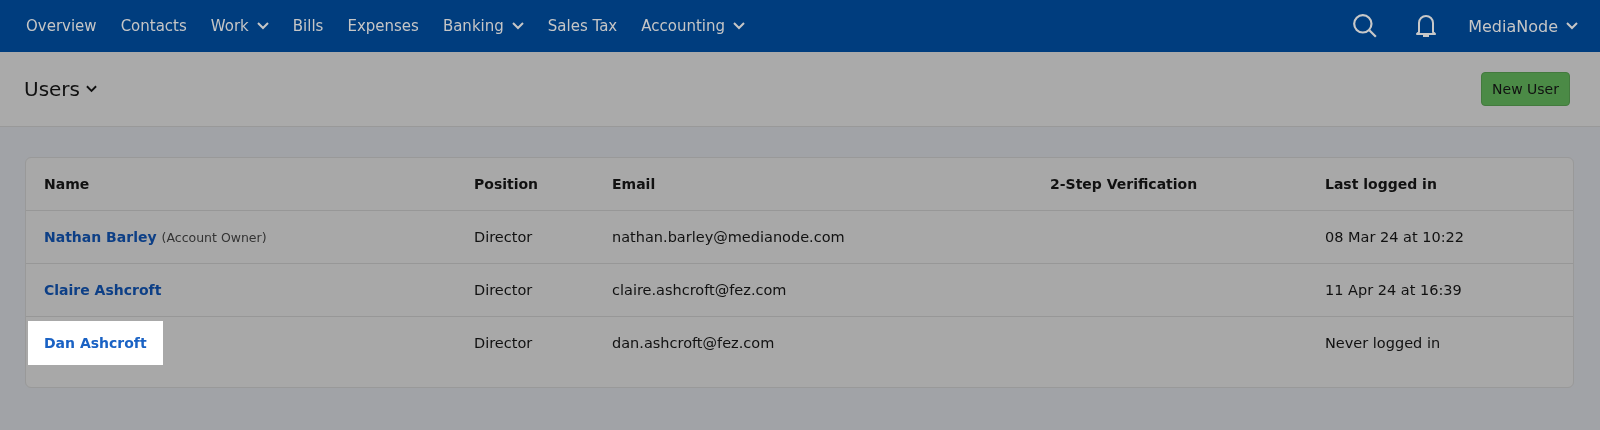 This screenshot has height=430, width=1600. I want to click on nav-menu-item: Work, so click(239, 26).